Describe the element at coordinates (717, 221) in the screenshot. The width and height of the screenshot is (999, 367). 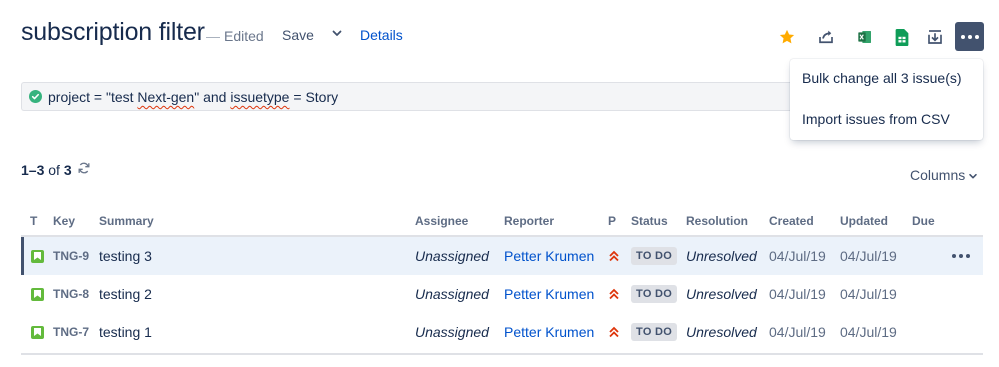
I see `column-header-resolution: Resolution` at that location.